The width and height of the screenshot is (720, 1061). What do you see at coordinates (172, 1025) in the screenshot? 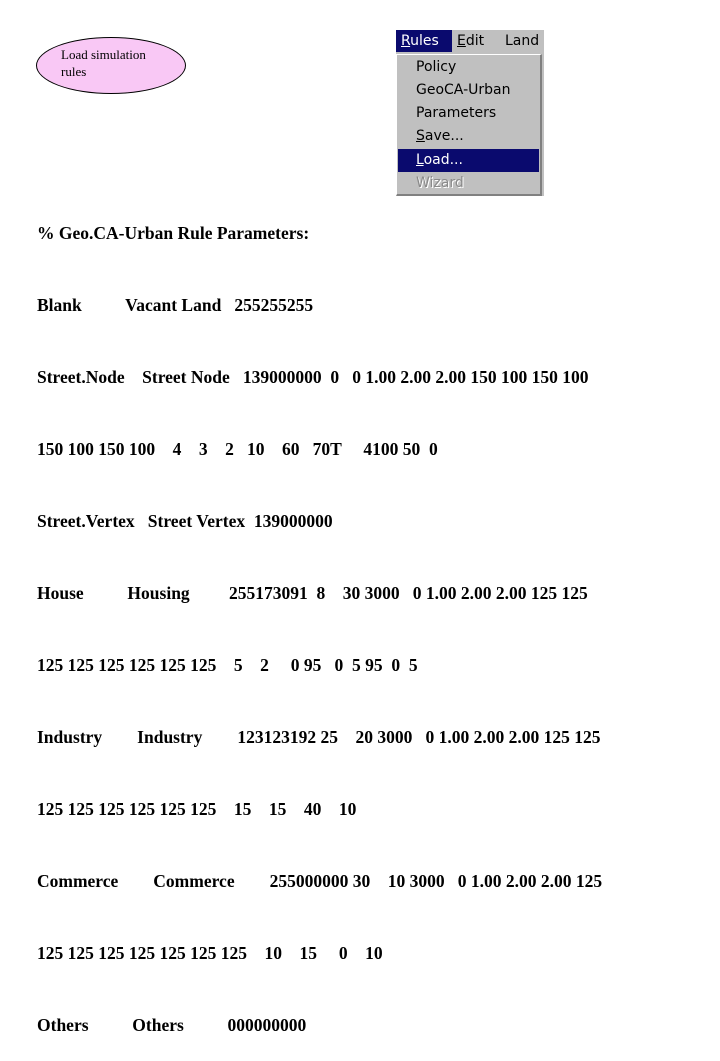
I see `parameter-line: Others Others 000000000` at bounding box center [172, 1025].